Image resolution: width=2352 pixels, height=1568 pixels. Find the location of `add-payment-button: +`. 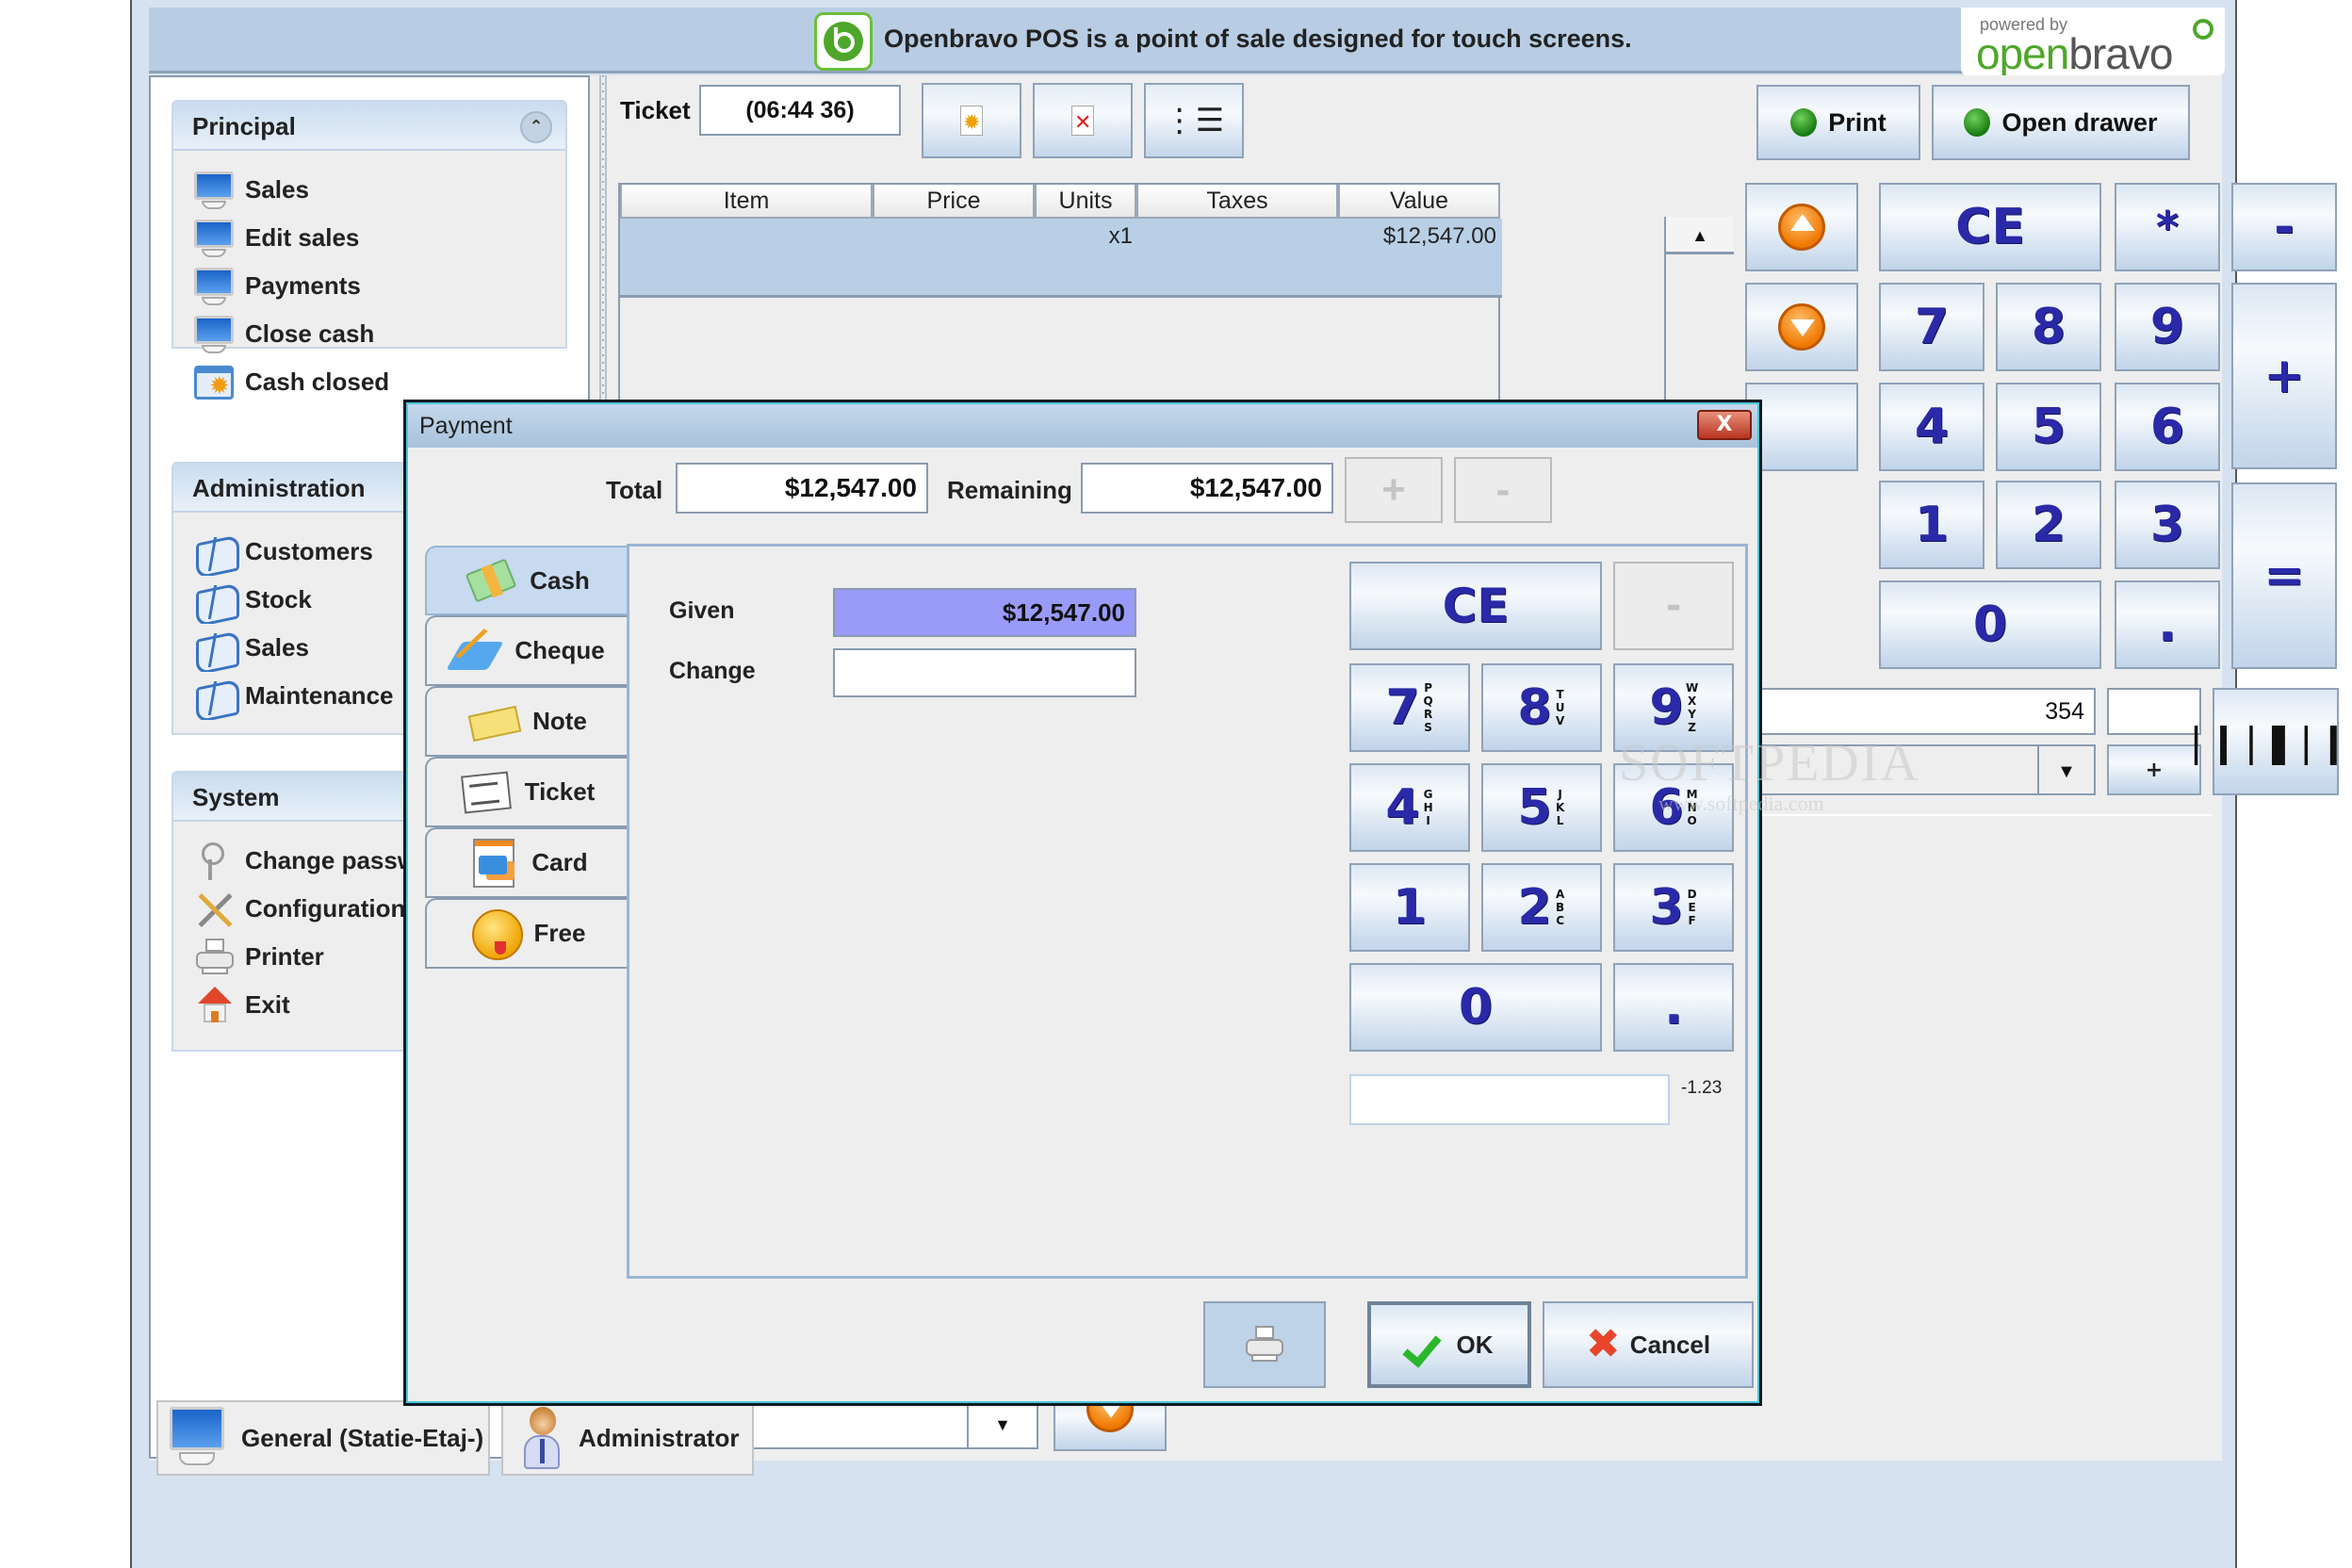

add-payment-button: + is located at coordinates (1394, 490).